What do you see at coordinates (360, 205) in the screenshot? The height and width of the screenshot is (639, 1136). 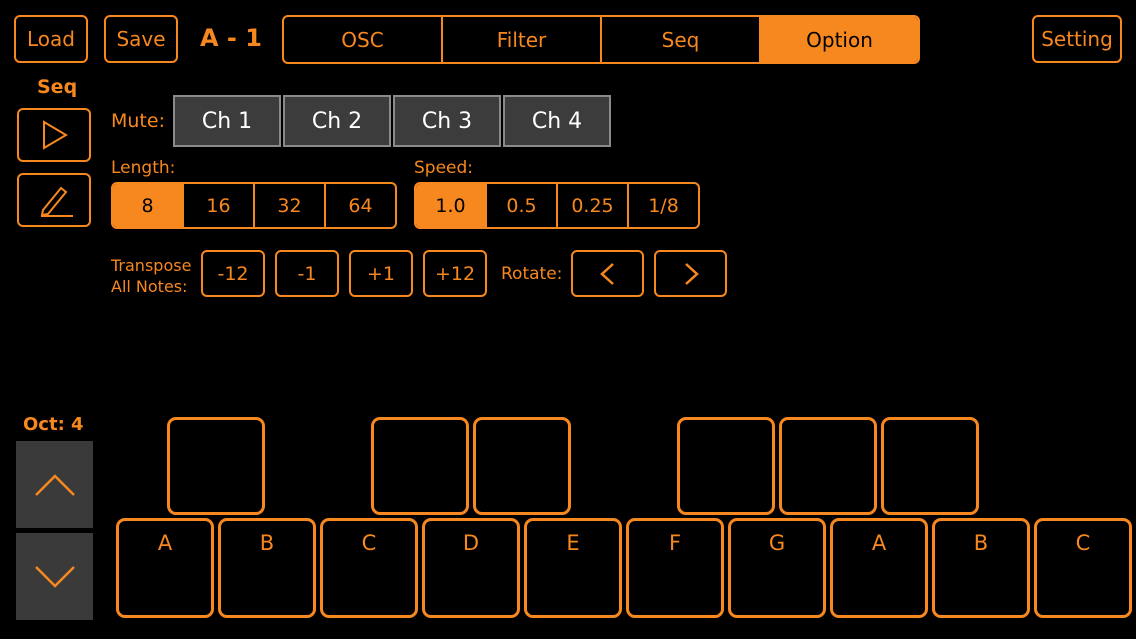 I see `length-option-64: 64` at bounding box center [360, 205].